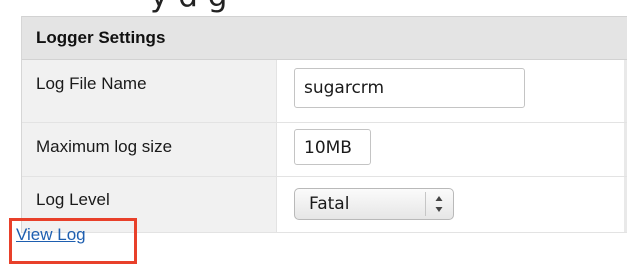 This screenshot has width=627, height=264. What do you see at coordinates (73, 241) in the screenshot?
I see `highlight-annotation-box` at bounding box center [73, 241].